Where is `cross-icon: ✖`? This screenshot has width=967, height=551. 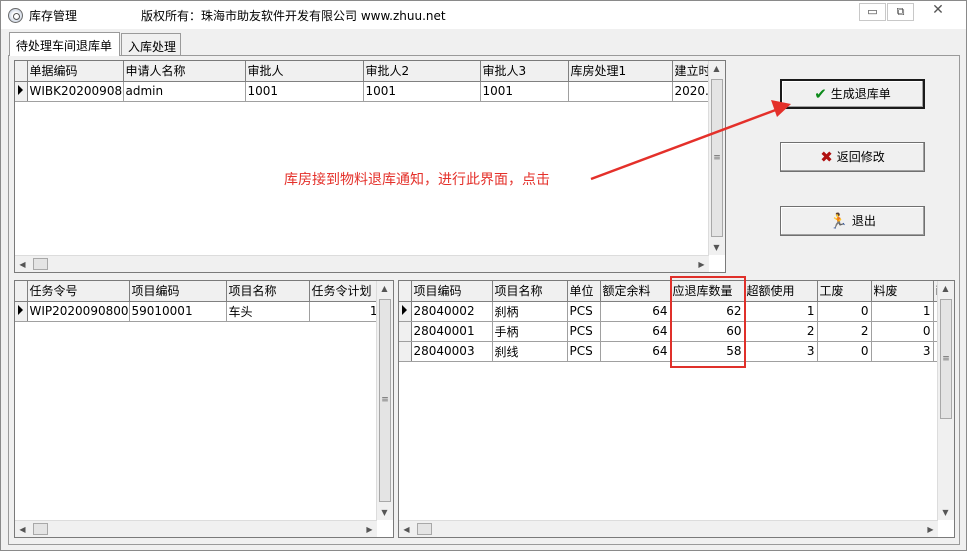 cross-icon: ✖ is located at coordinates (826, 157).